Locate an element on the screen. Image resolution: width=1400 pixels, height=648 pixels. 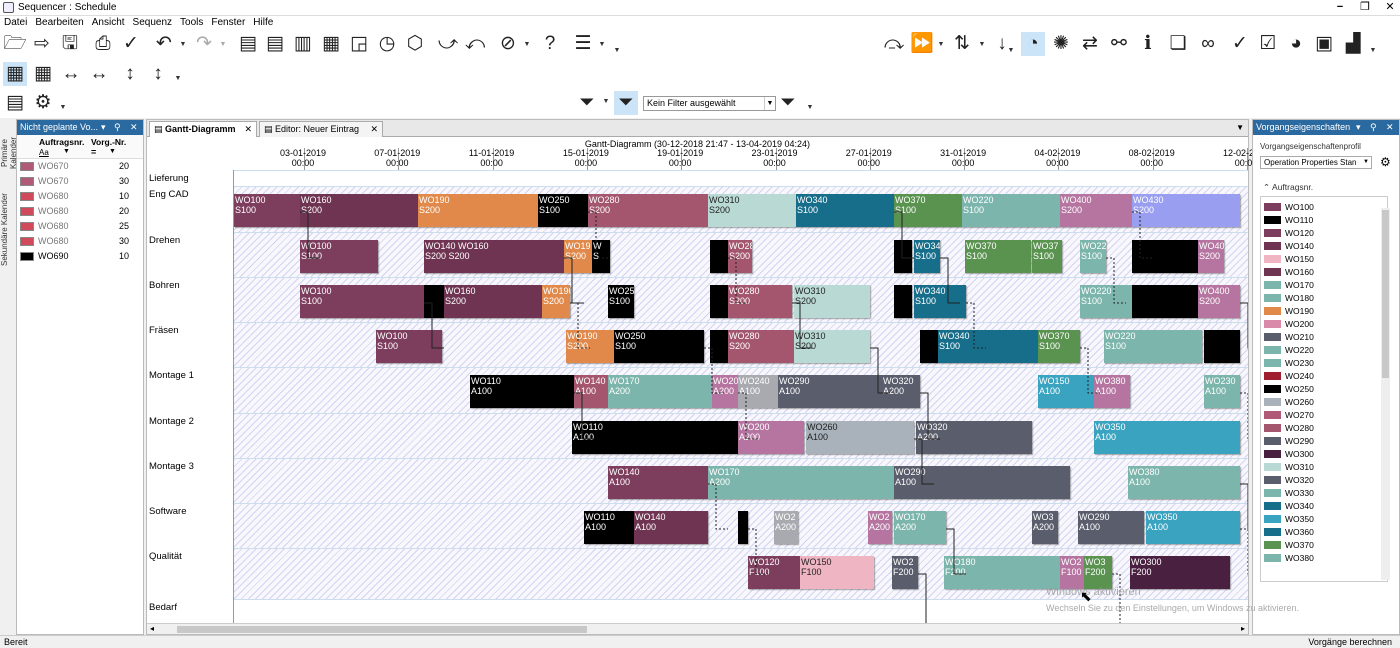
tab-editor: ▤ Editor: Neuer Eintrag ✕ is located at coordinates (321, 129).